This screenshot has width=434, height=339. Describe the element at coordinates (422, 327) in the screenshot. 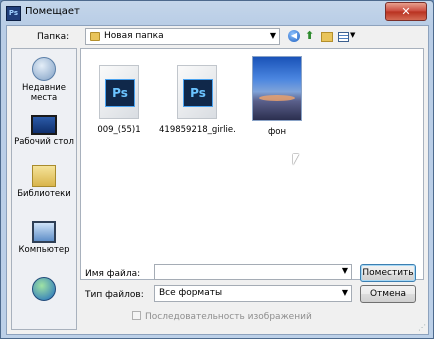

I see `resize-grip-icon: ⋰` at that location.